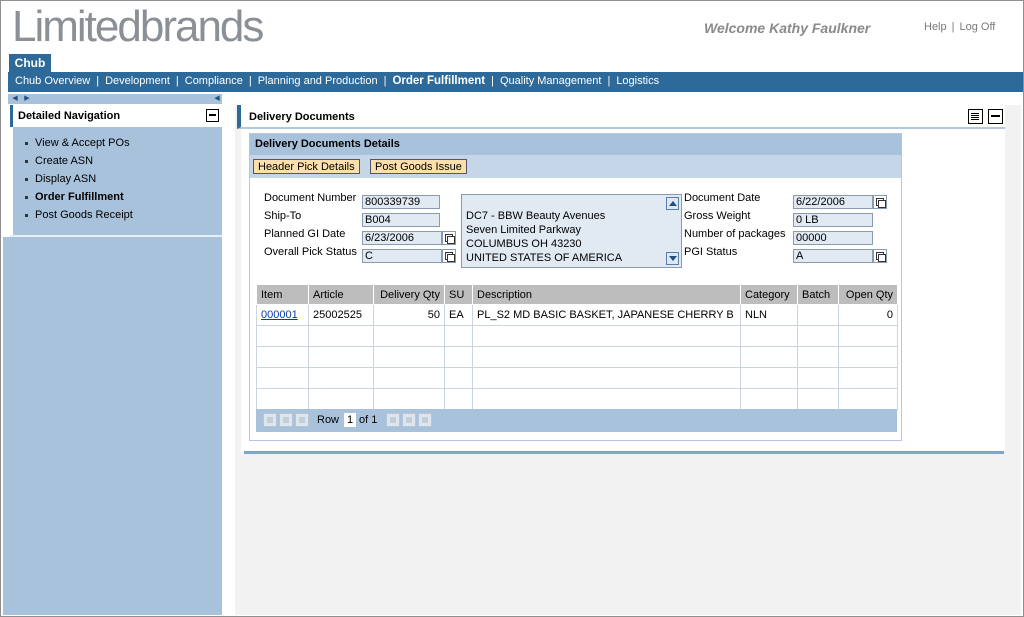  I want to click on scroll-up-icon, so click(672, 203).